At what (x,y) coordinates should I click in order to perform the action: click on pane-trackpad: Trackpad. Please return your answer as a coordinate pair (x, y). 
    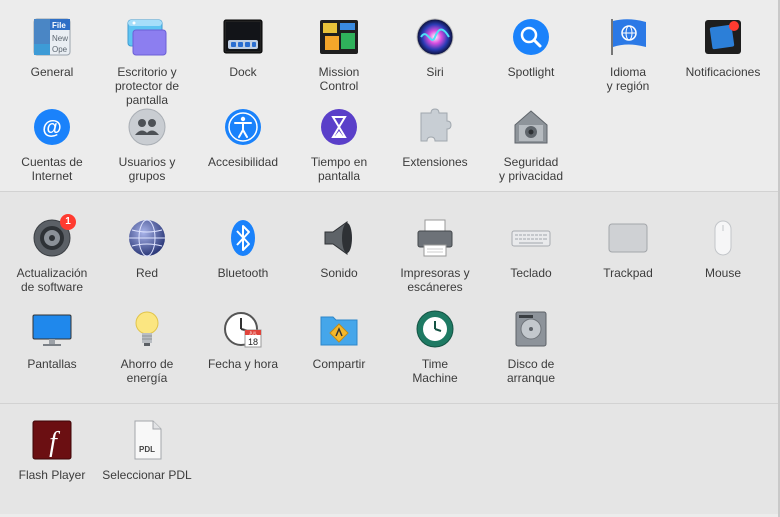
    Looking at the image, I should click on (628, 249).